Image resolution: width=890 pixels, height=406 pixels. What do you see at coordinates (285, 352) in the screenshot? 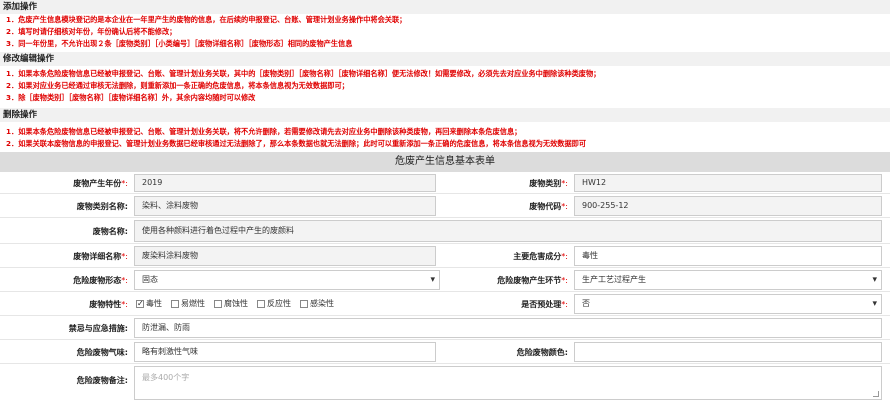
I see `smell-field: 略有刺激性气味` at bounding box center [285, 352].